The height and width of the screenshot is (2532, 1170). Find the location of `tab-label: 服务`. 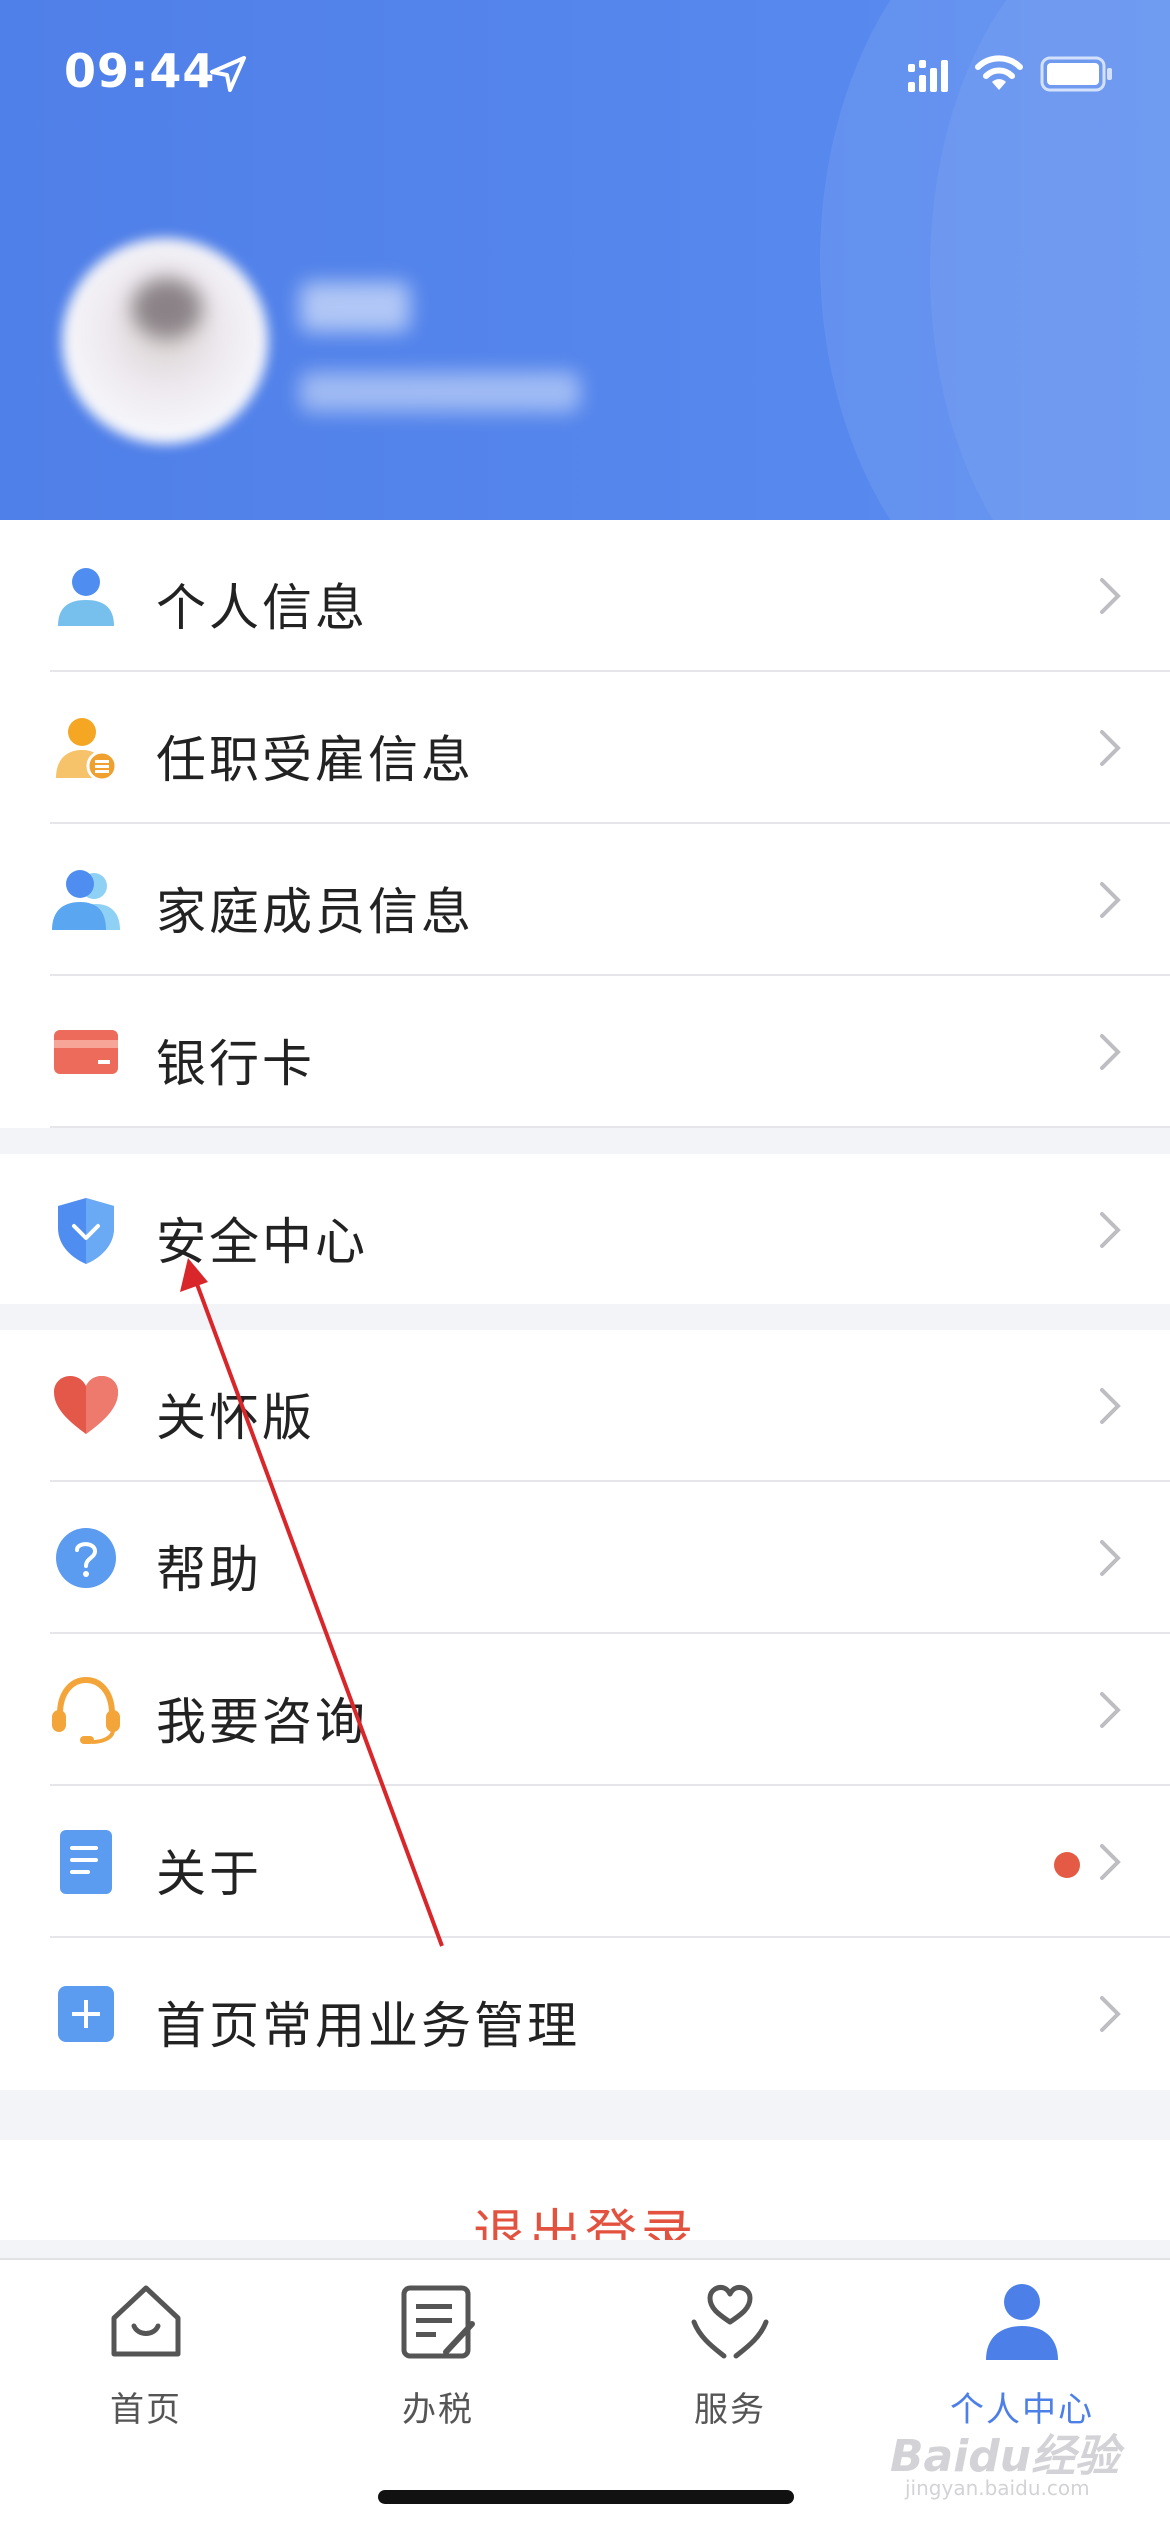

tab-label: 服务 is located at coordinates (730, 2410).